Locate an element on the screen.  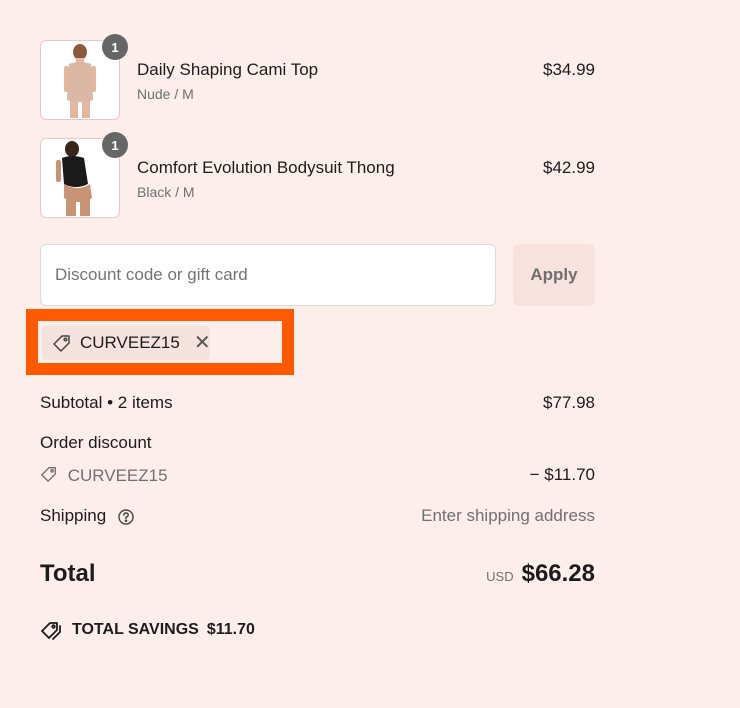
subtotal-row: Subtotal • 2 items $77.98 is located at coordinates (317, 403).